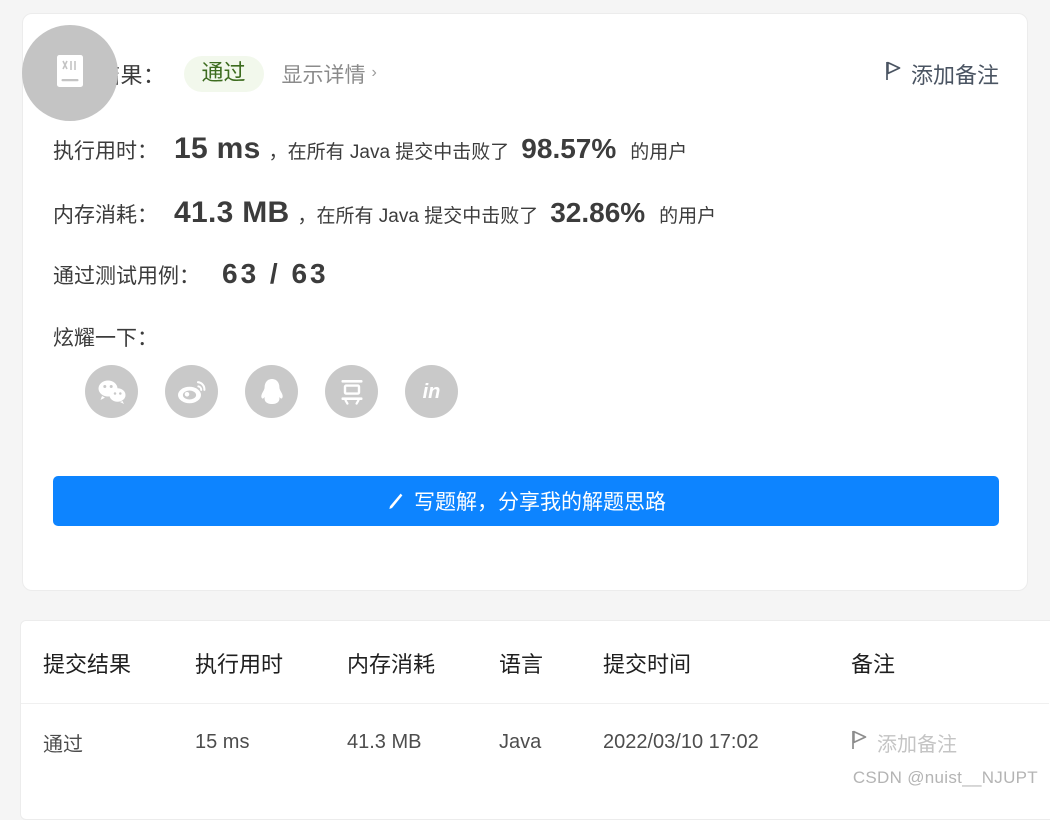 This screenshot has width=1050, height=820. I want to click on runtime-comma: ，, so click(278, 152).